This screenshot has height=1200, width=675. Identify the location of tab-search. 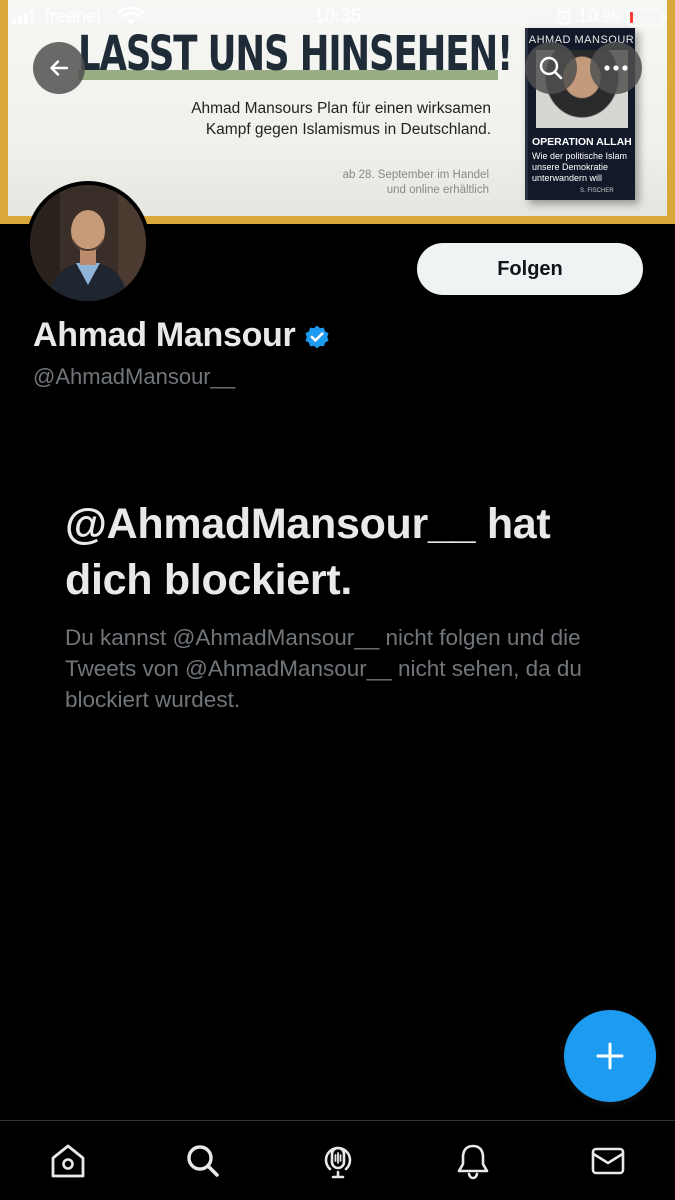
(203, 1161).